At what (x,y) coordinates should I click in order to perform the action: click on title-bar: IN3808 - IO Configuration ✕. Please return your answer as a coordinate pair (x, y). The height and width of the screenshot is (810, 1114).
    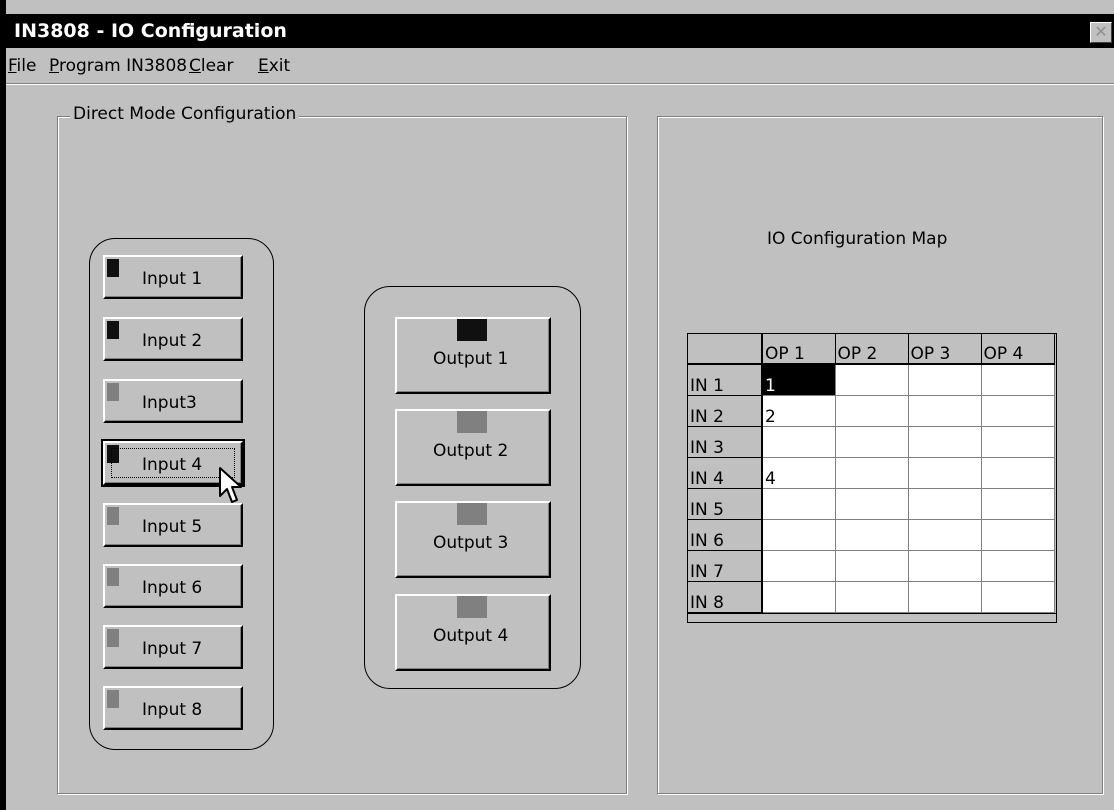
    Looking at the image, I should click on (560, 31).